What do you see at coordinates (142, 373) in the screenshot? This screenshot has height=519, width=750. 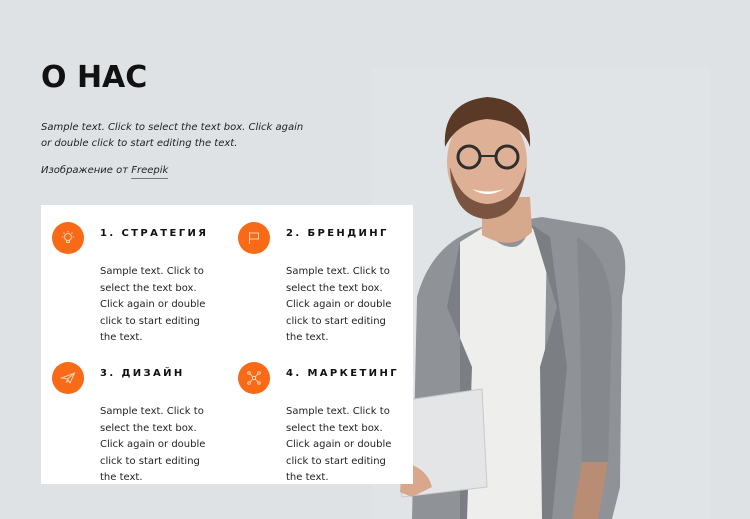 I see `feature-title: 3. ДИЗАЙН` at bounding box center [142, 373].